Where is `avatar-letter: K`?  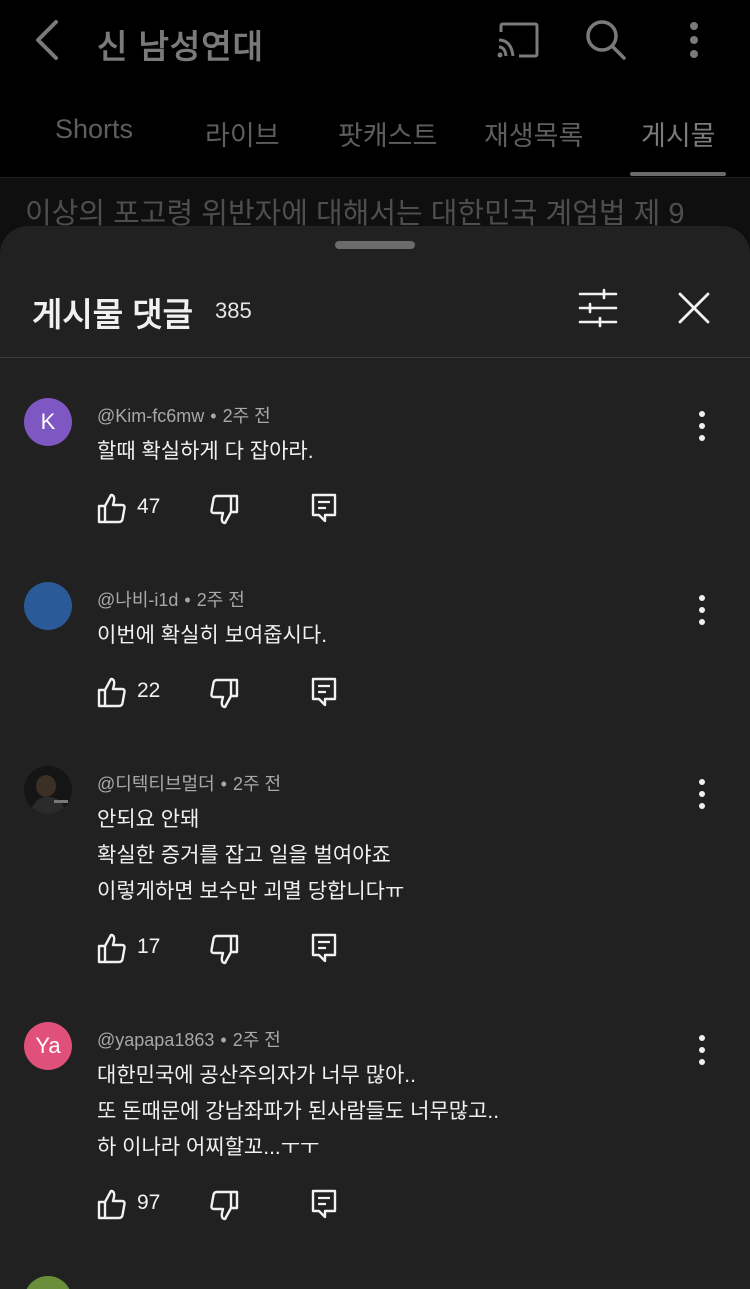 avatar-letter: K is located at coordinates (48, 421).